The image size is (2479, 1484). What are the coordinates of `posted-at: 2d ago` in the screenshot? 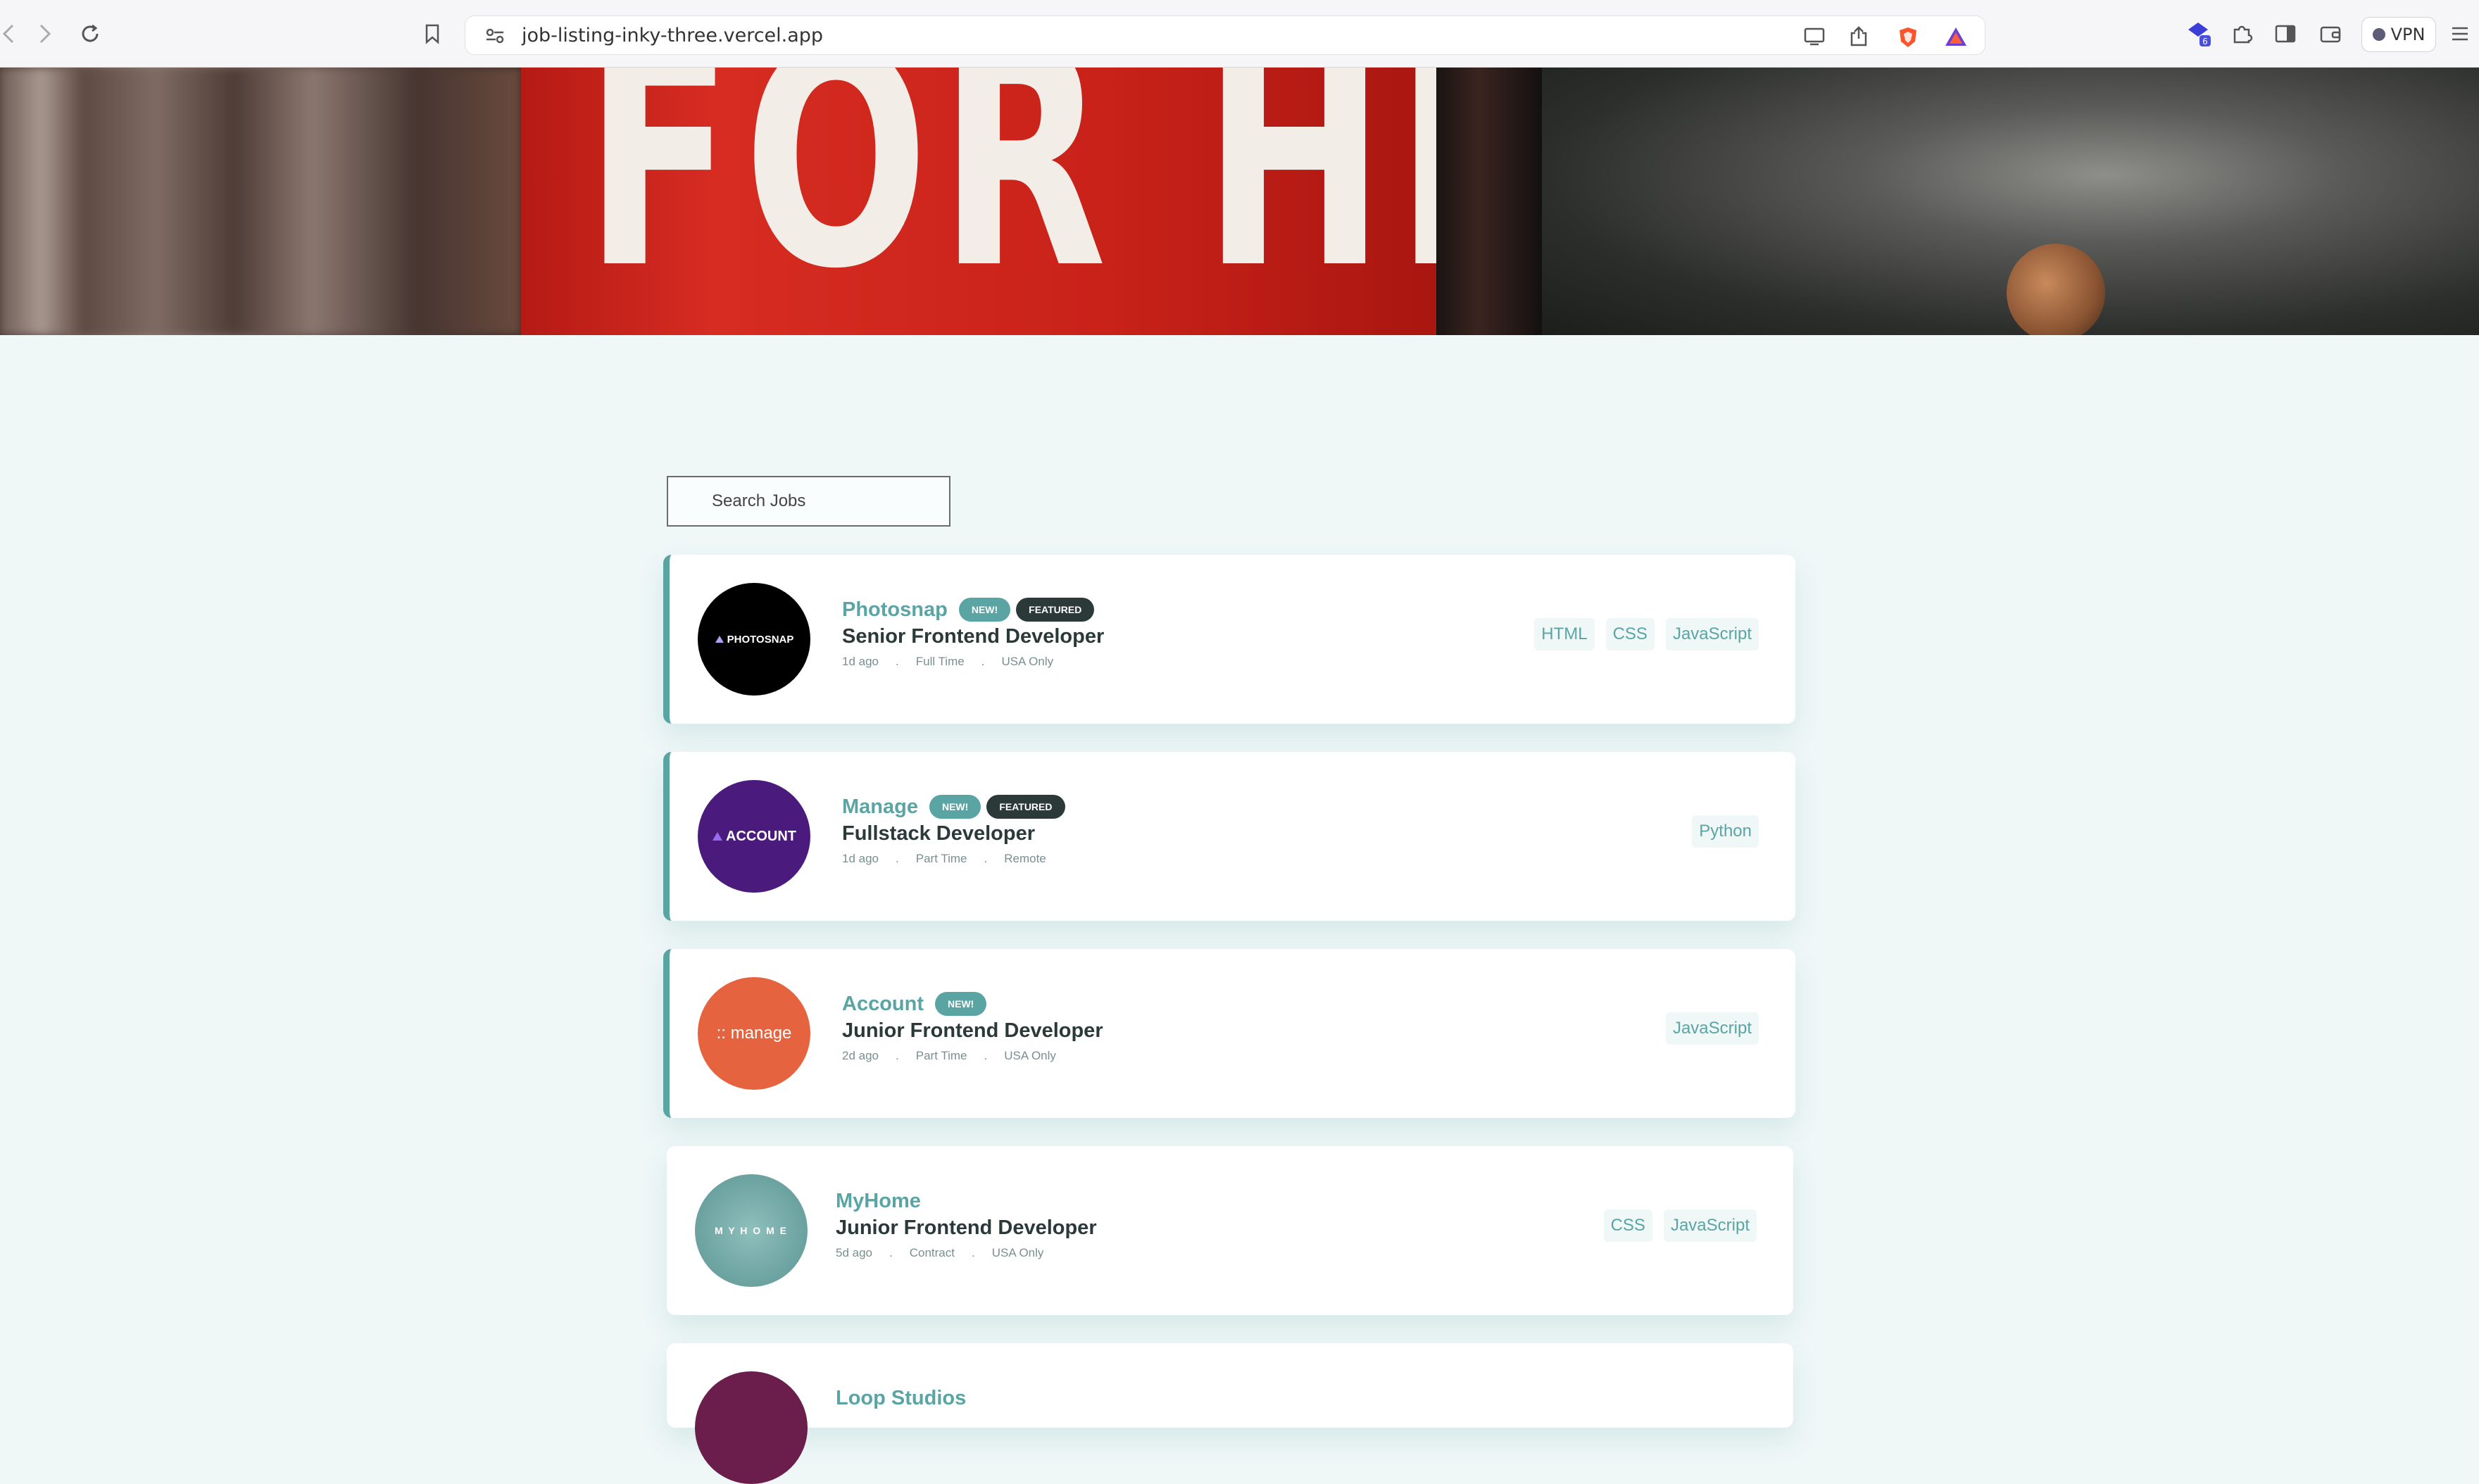 It's located at (860, 1055).